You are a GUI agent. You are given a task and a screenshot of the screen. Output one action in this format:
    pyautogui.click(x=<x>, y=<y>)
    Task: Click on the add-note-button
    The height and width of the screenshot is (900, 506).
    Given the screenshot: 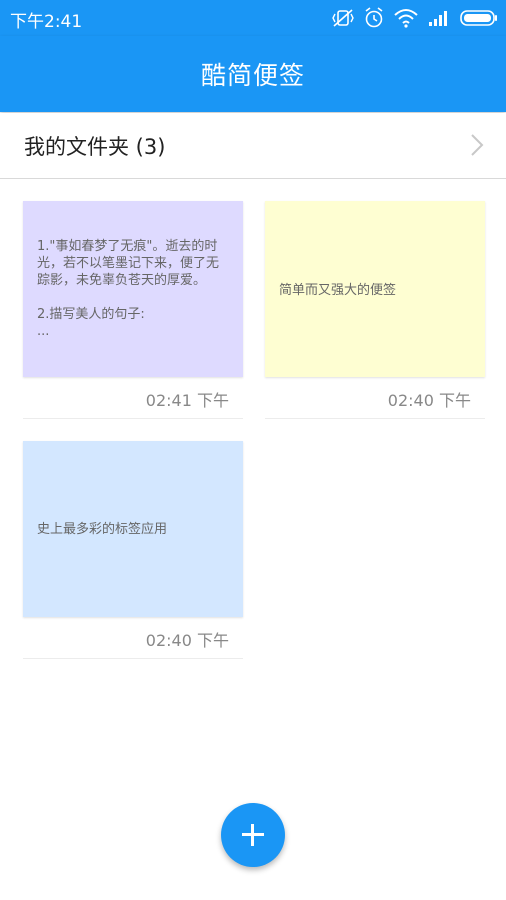 What is the action you would take?
    pyautogui.click(x=253, y=835)
    